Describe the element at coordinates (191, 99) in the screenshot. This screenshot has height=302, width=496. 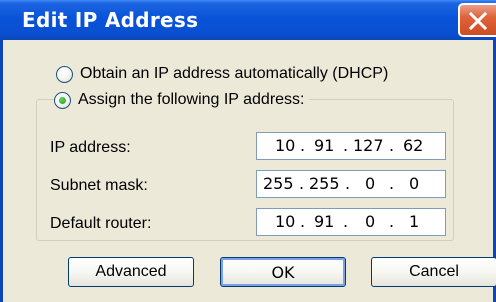
I see `radio-static-label: Assign the following IP address:` at that location.